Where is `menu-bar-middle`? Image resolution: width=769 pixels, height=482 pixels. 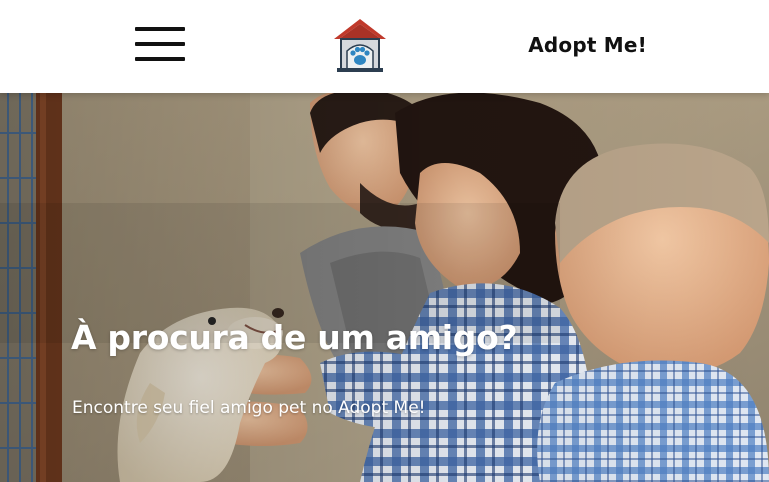 menu-bar-middle is located at coordinates (160, 44).